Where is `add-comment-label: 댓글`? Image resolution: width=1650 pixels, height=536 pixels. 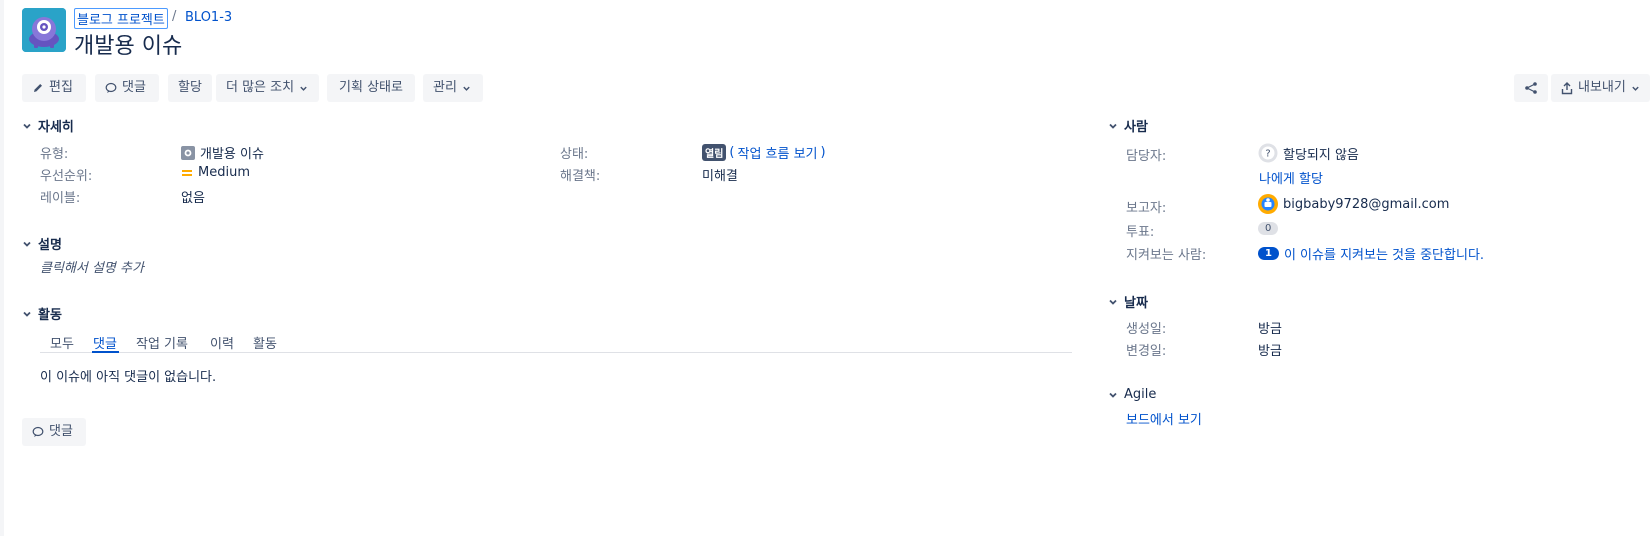 add-comment-label: 댓글 is located at coordinates (61, 431).